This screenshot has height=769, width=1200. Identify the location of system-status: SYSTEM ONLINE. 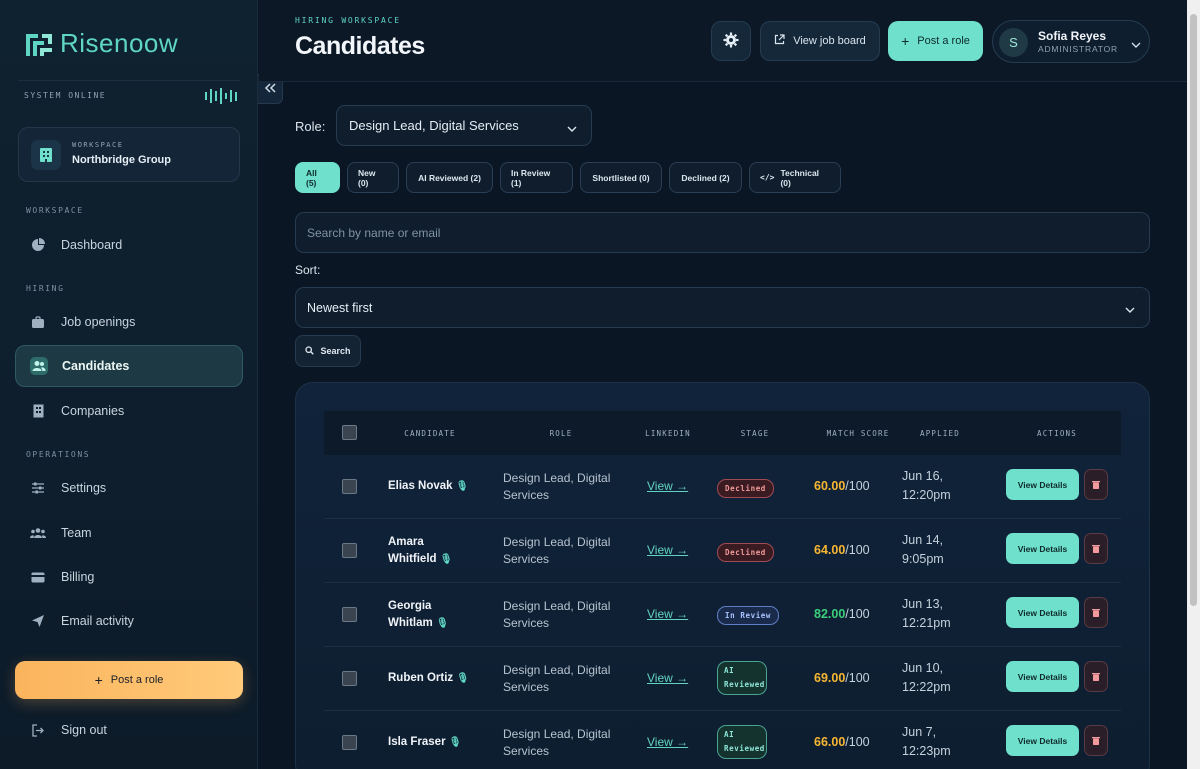
(65, 95).